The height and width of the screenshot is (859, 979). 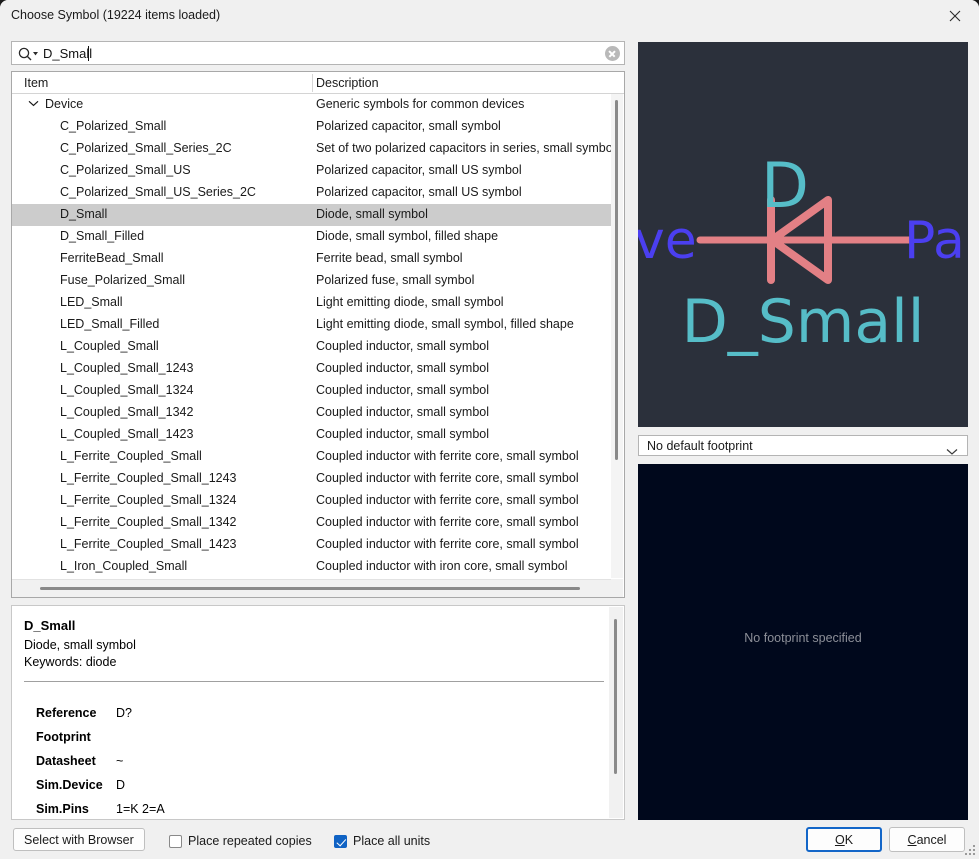 I want to click on symbol-right-fragment: Pa, so click(x=934, y=241).